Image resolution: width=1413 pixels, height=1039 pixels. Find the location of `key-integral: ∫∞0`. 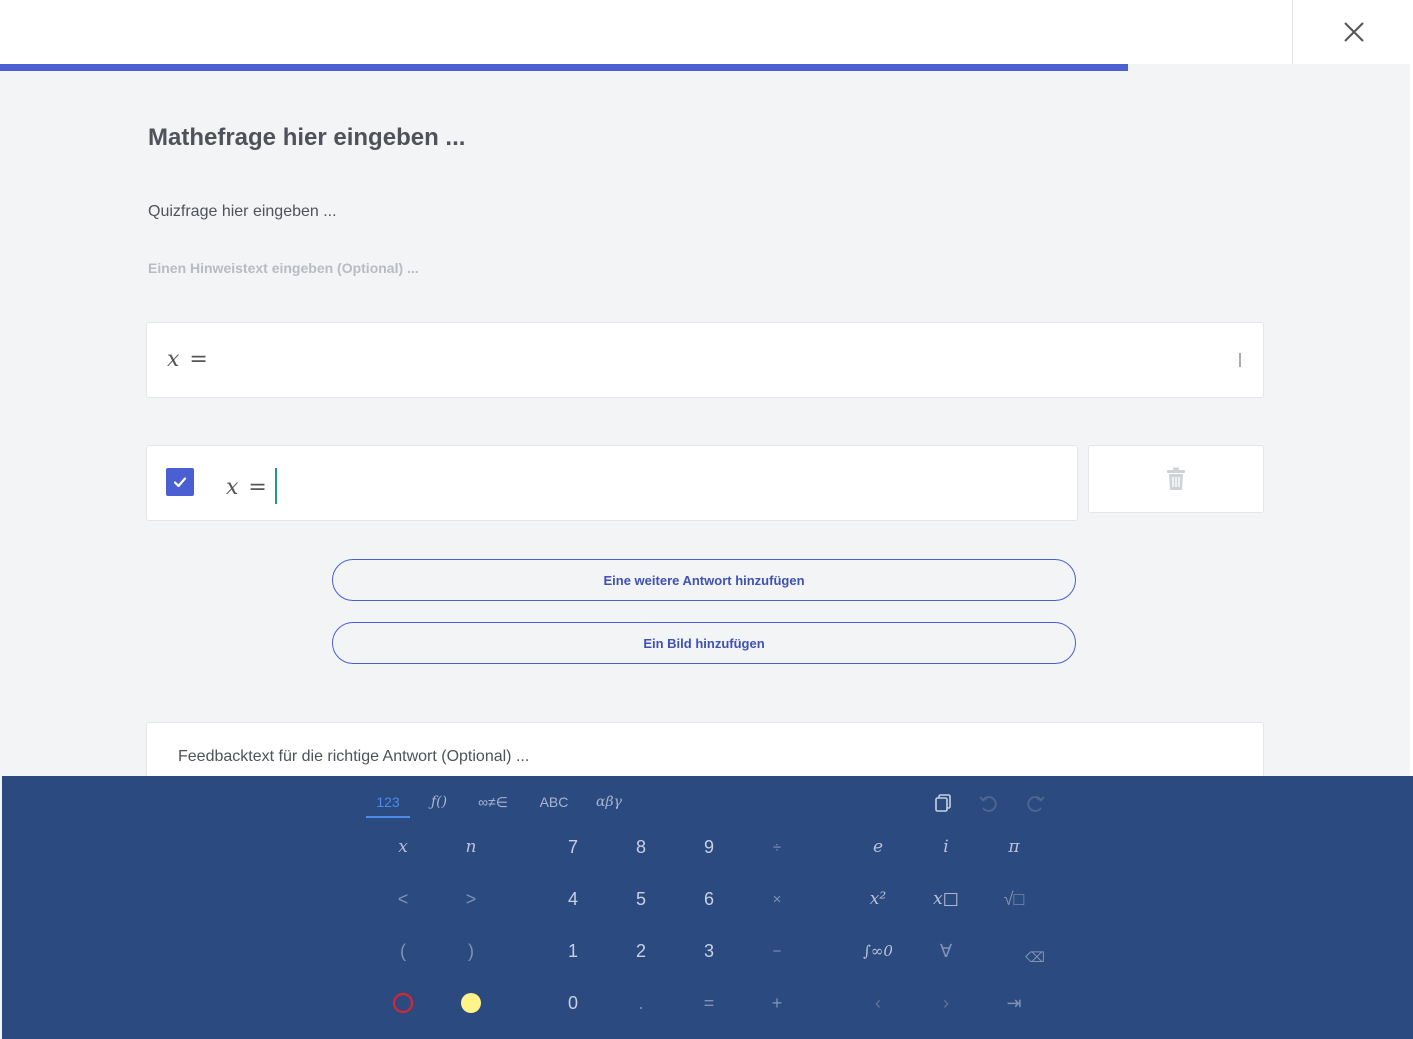

key-integral: ∫∞0 is located at coordinates (878, 951).